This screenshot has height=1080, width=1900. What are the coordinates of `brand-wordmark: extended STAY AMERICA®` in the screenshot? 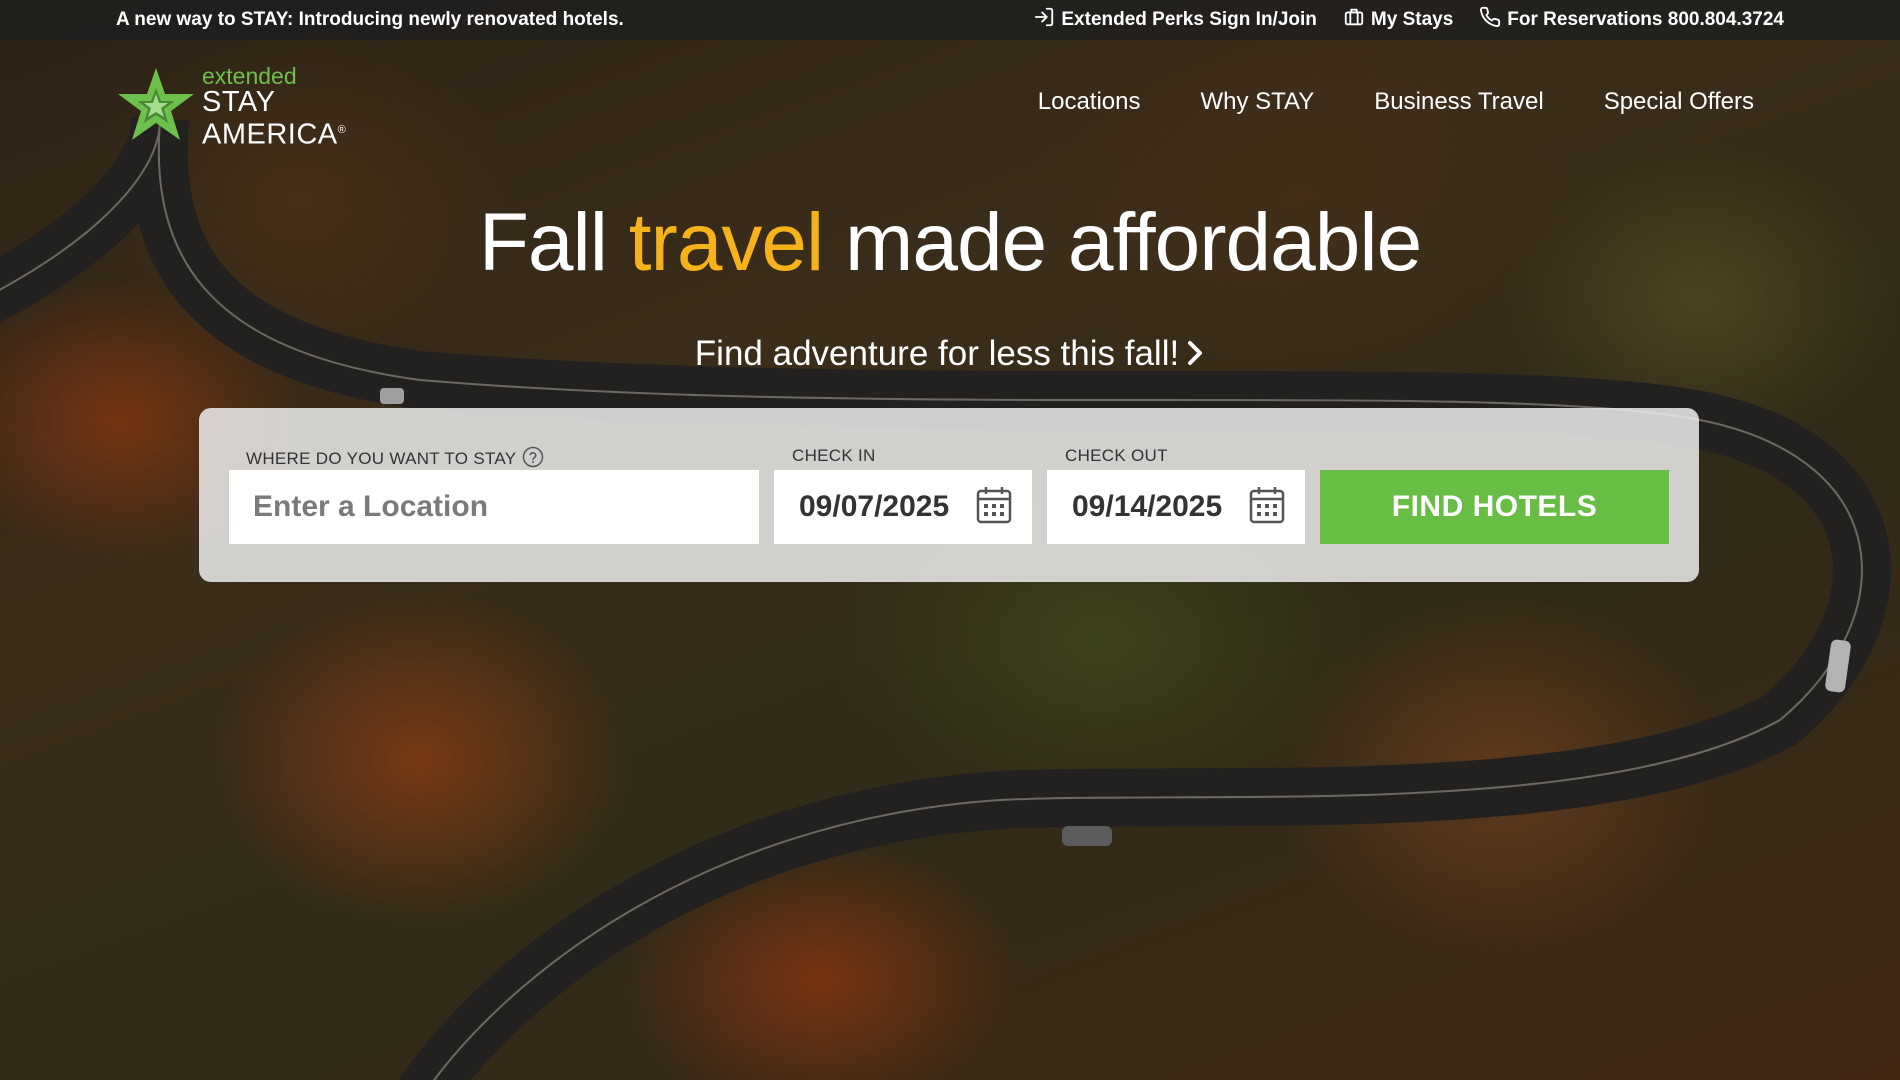 It's located at (274, 106).